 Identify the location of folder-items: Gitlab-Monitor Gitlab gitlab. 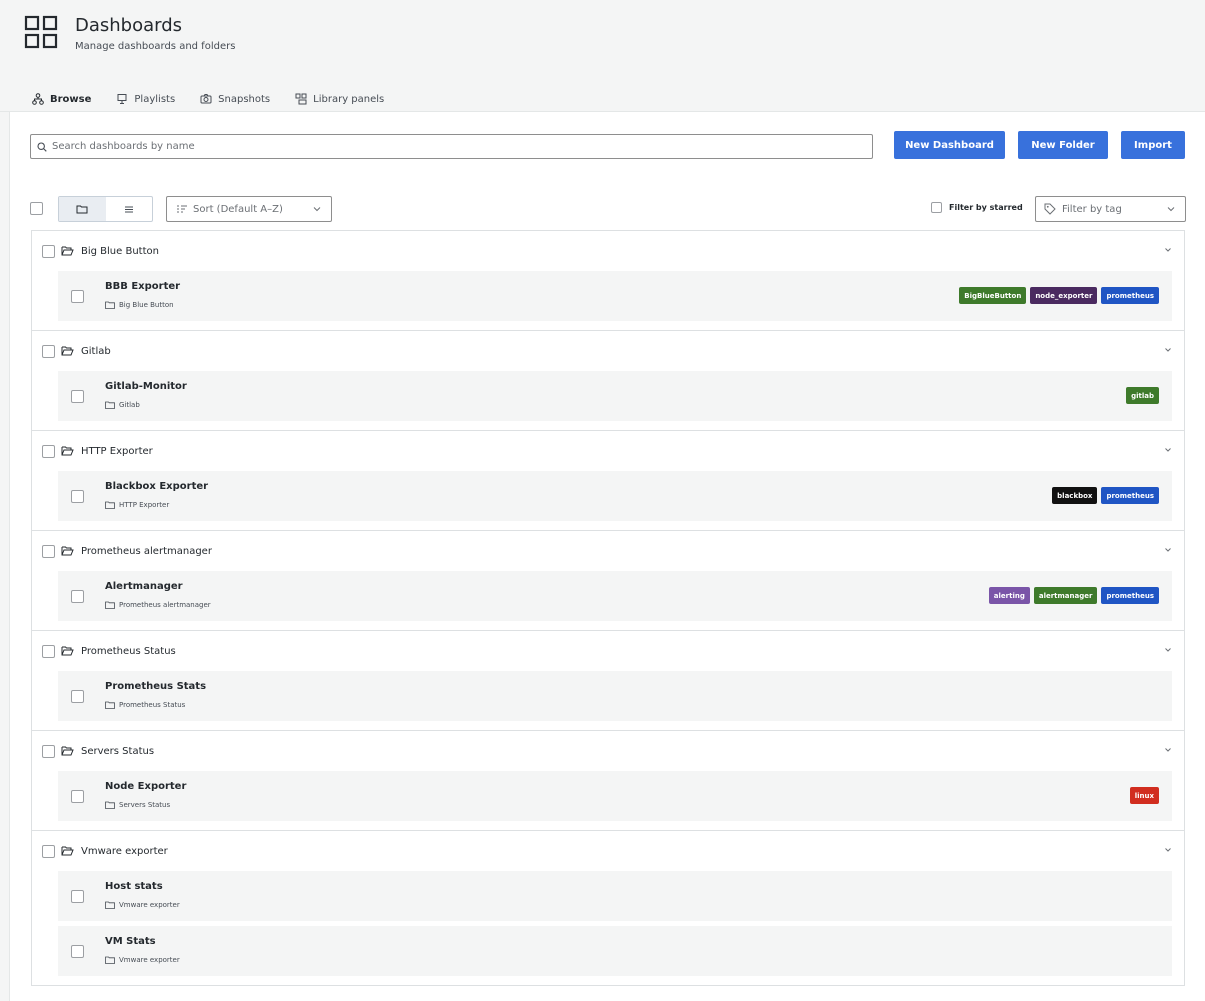
(608, 400).